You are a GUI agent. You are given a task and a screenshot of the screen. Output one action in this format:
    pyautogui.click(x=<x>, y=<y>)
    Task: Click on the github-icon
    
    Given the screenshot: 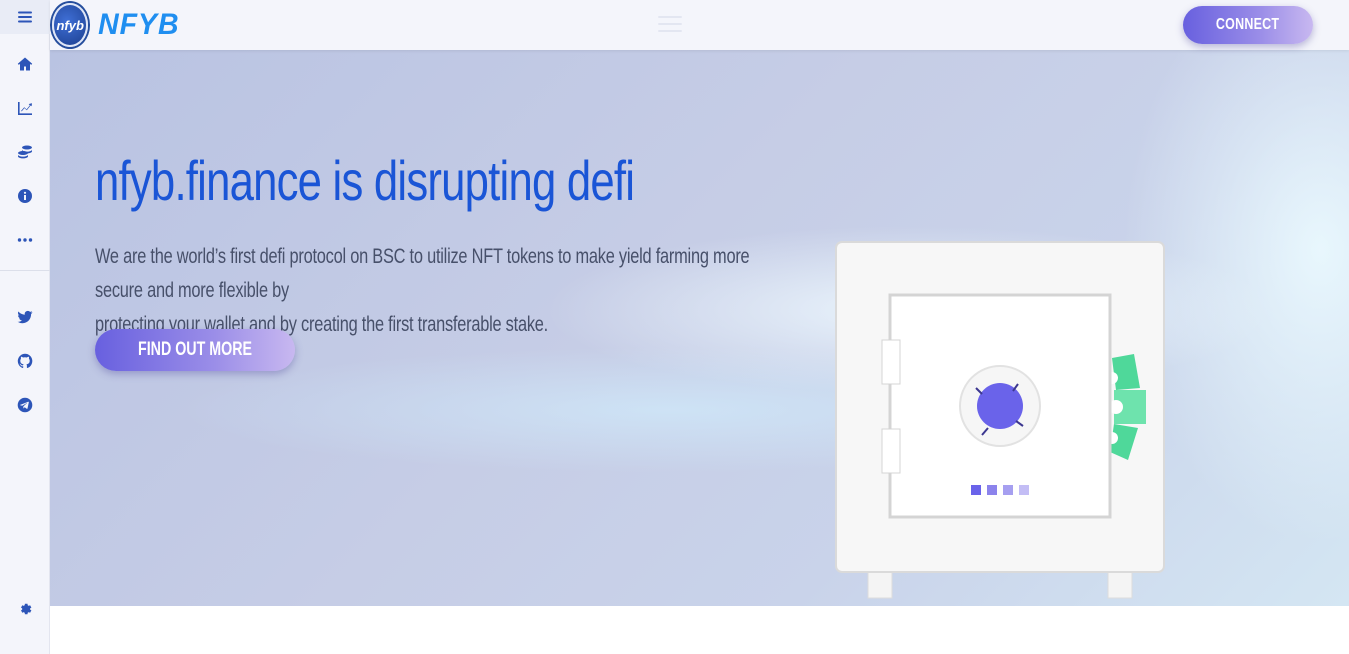 What is the action you would take?
    pyautogui.click(x=25, y=361)
    